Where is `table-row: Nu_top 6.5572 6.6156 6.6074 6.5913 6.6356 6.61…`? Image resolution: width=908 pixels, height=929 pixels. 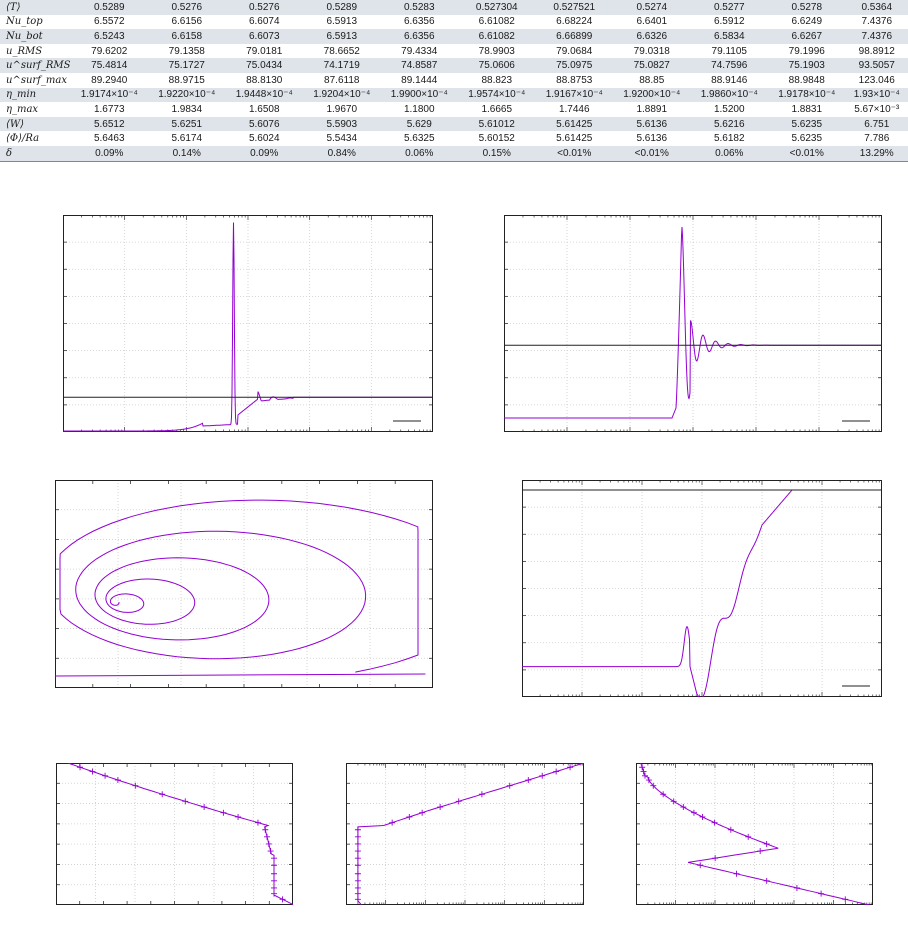
table-row: Nu_top 6.5572 6.6156 6.6074 6.5913 6.6356 6.61… is located at coordinates (454, 22).